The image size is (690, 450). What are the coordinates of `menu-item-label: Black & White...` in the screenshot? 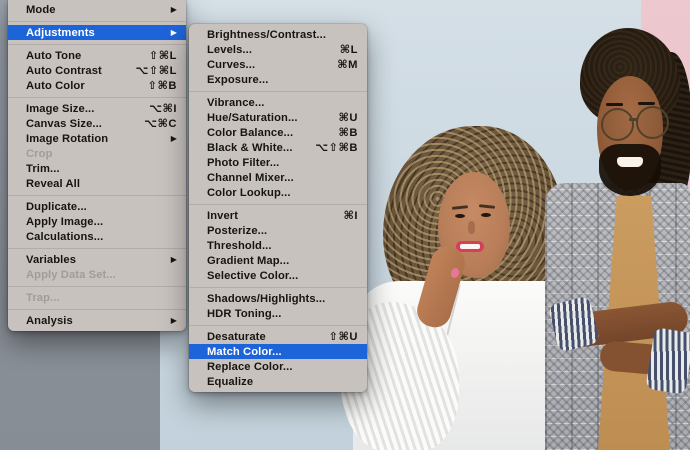 It's located at (250, 147).